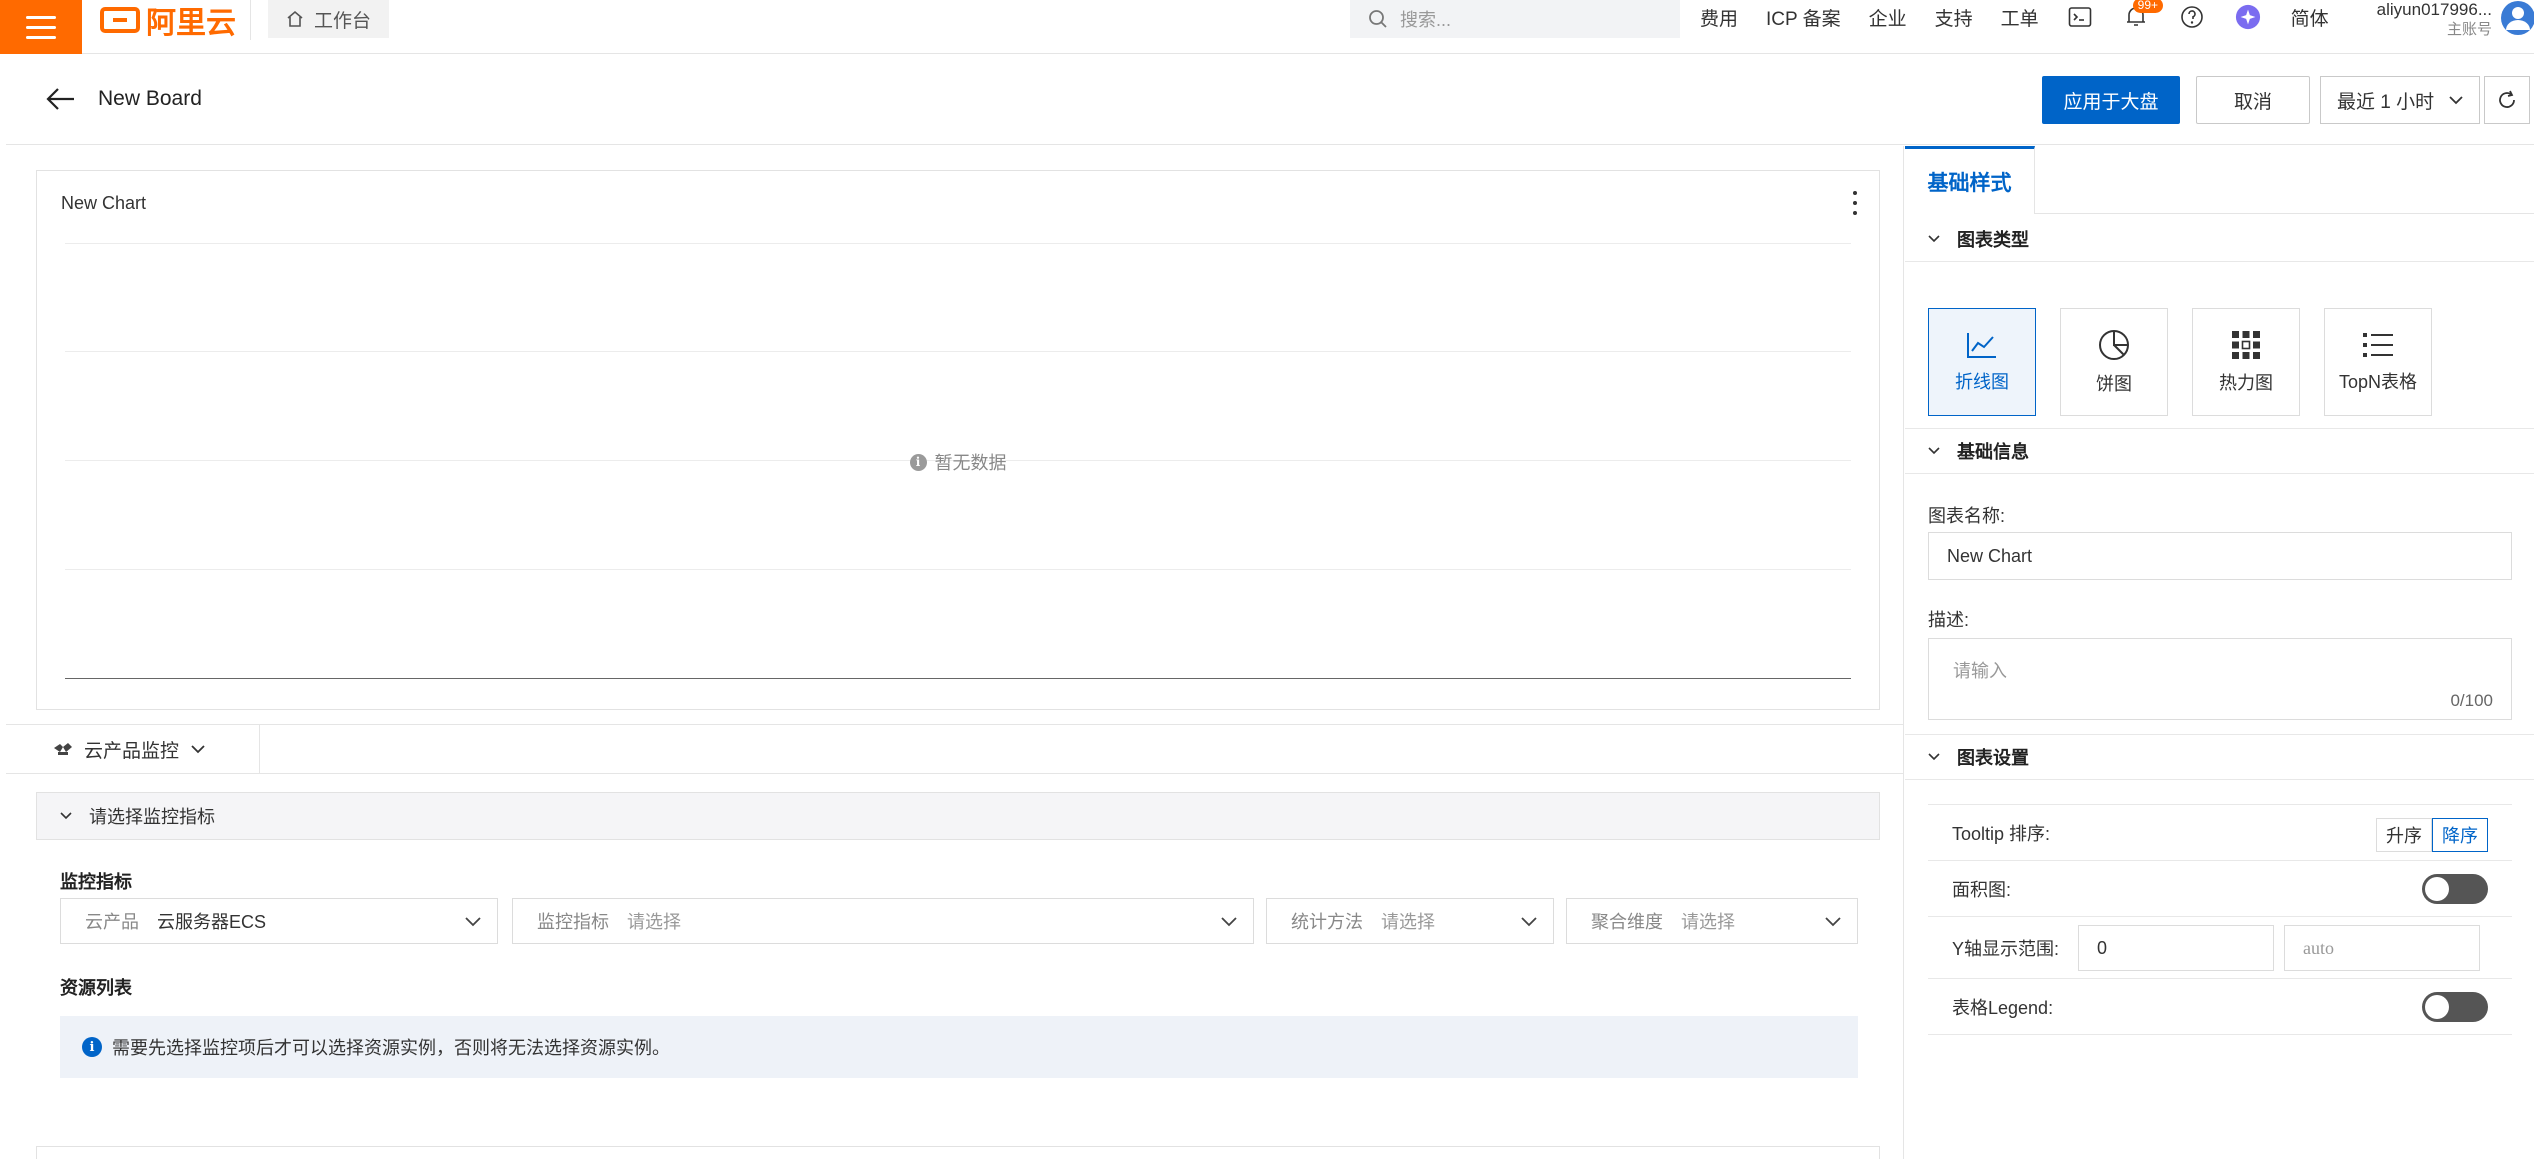 This screenshot has height=1159, width=2534. Describe the element at coordinates (2219, 451) in the screenshot. I see `basic-info-section-header: 基础信息` at that location.